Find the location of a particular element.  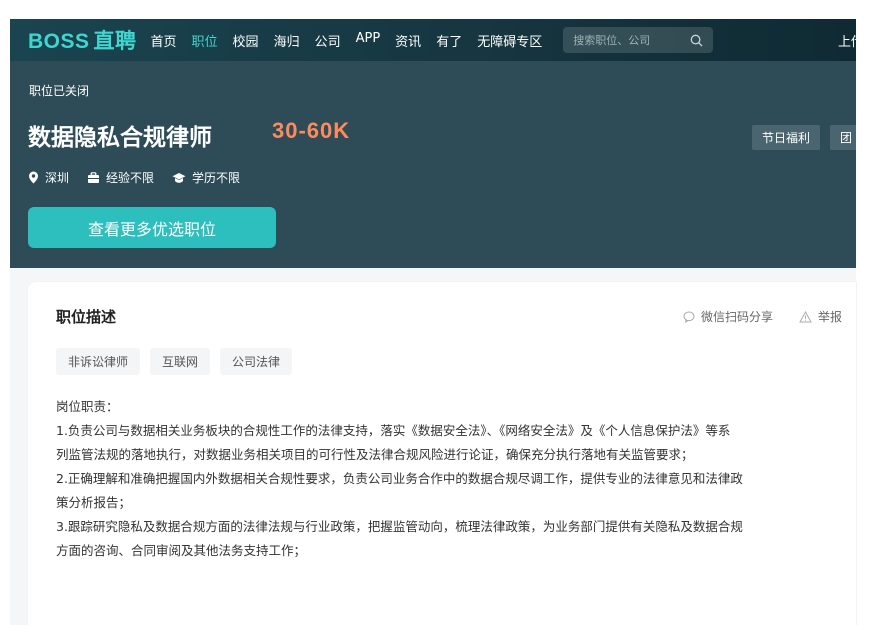

benefit-tag: 节日福利 is located at coordinates (785, 137).